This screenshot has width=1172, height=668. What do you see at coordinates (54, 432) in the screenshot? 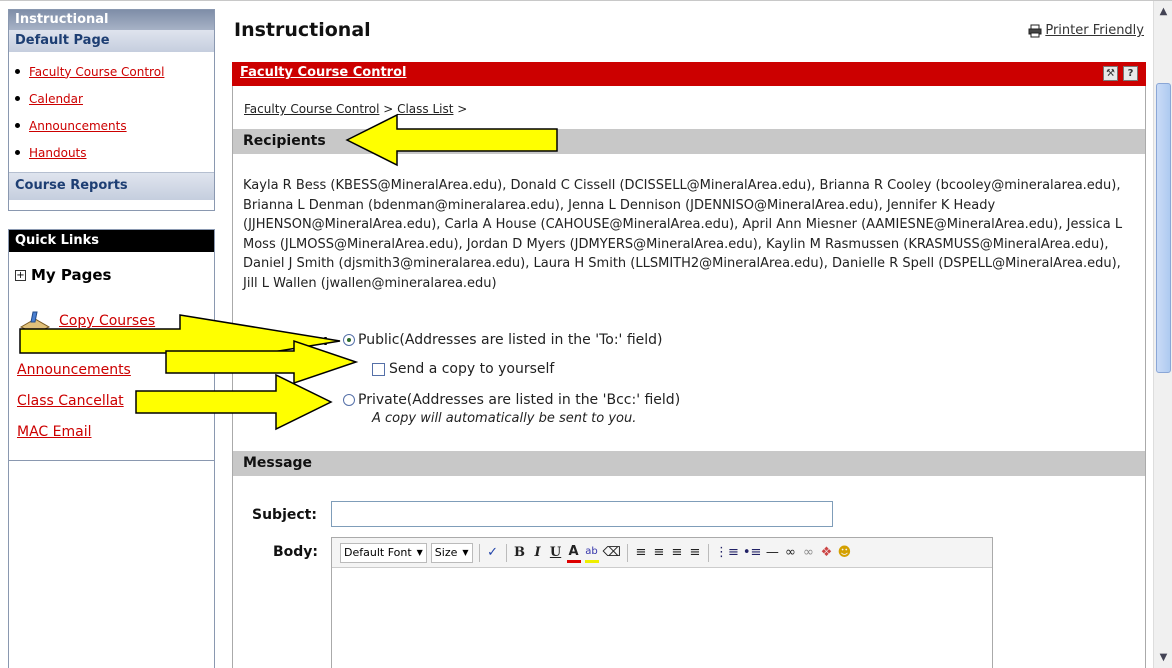
I see `quick-link-mac-email: MAC Email` at bounding box center [54, 432].